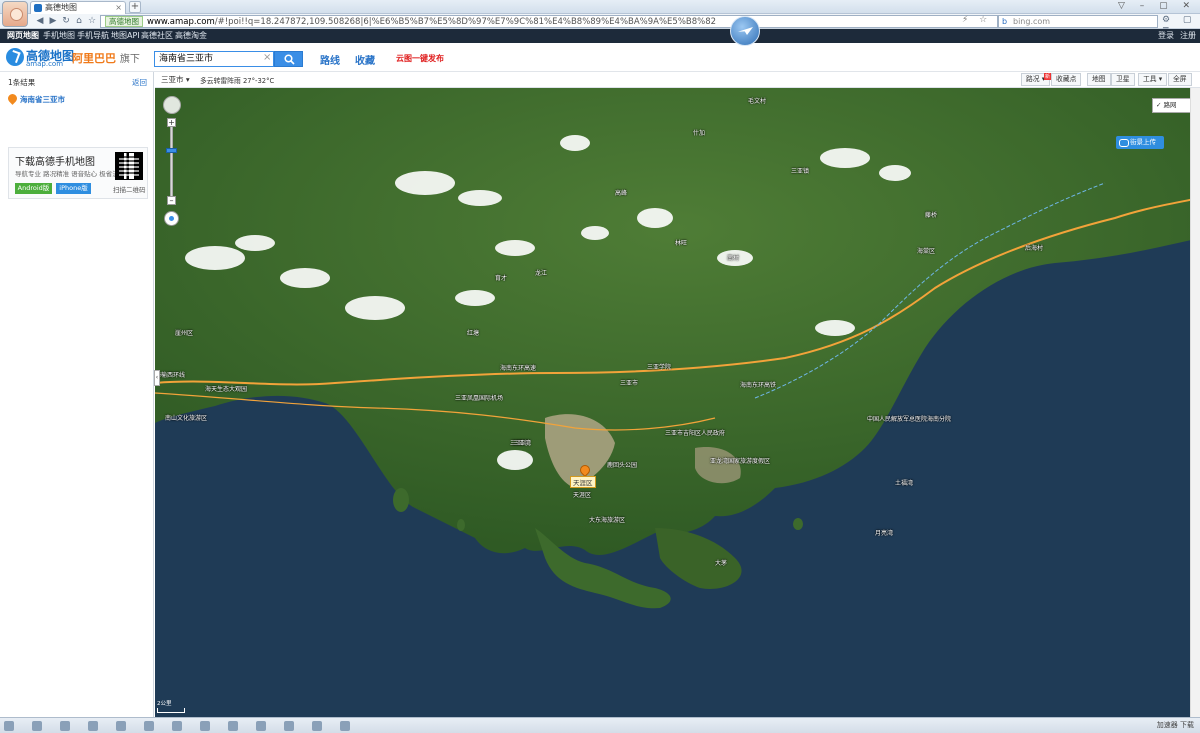 The image size is (1200, 733). I want to click on map-view-button: 地图, so click(1099, 79).